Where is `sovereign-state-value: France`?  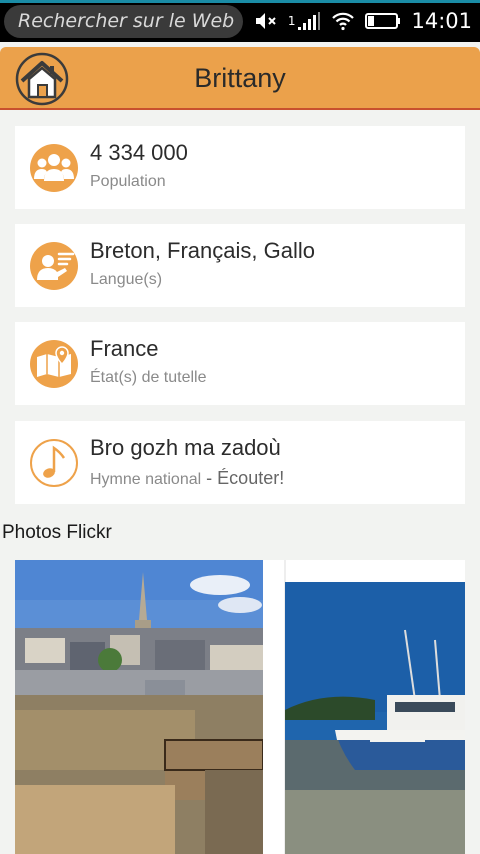 sovereign-state-value: France is located at coordinates (124, 348).